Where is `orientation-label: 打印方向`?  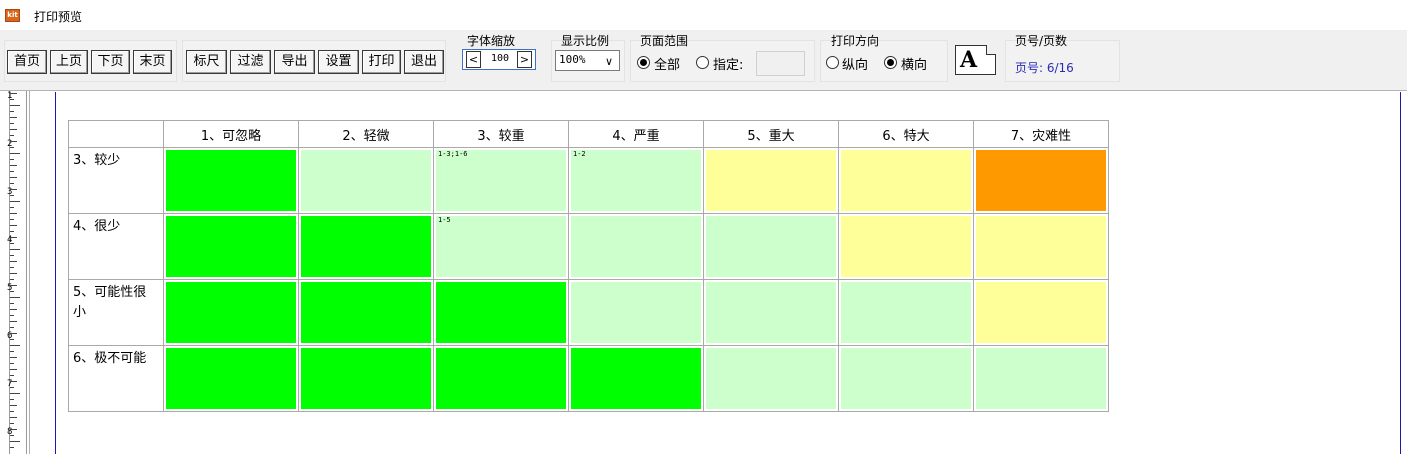 orientation-label: 打印方向 is located at coordinates (855, 41).